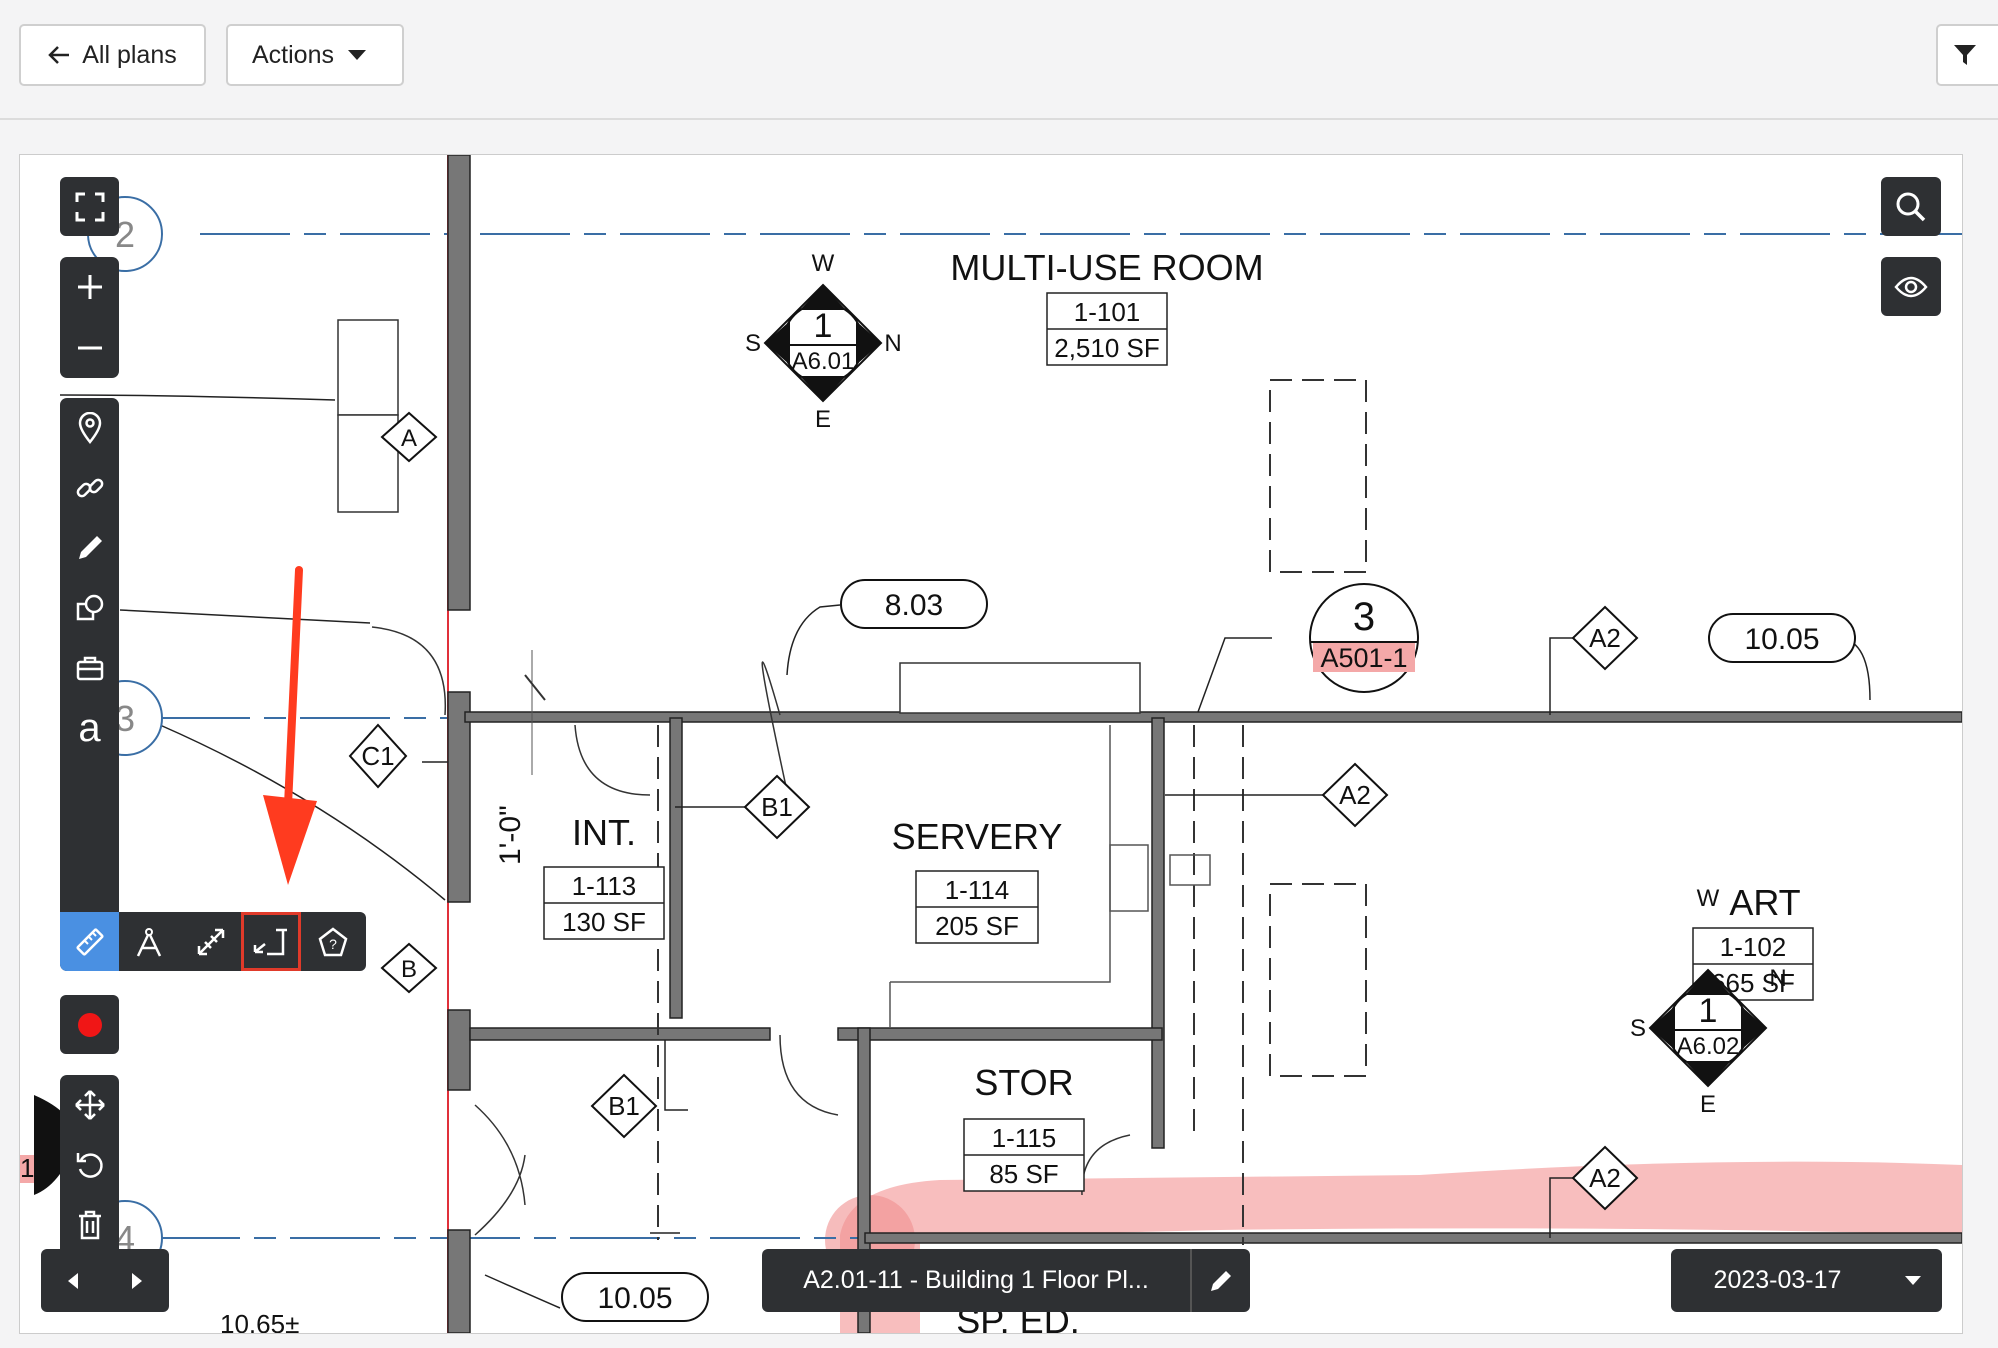 This screenshot has width=1998, height=1348. What do you see at coordinates (1605, 1178) in the screenshot?
I see `tag-a2-bottom: A2` at bounding box center [1605, 1178].